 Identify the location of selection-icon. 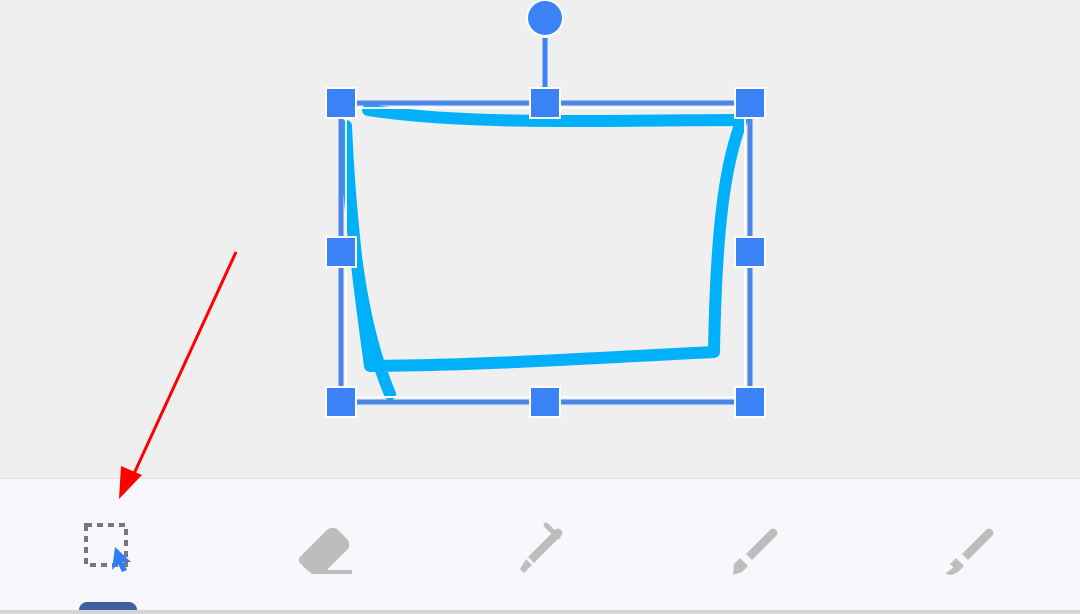
(107, 547).